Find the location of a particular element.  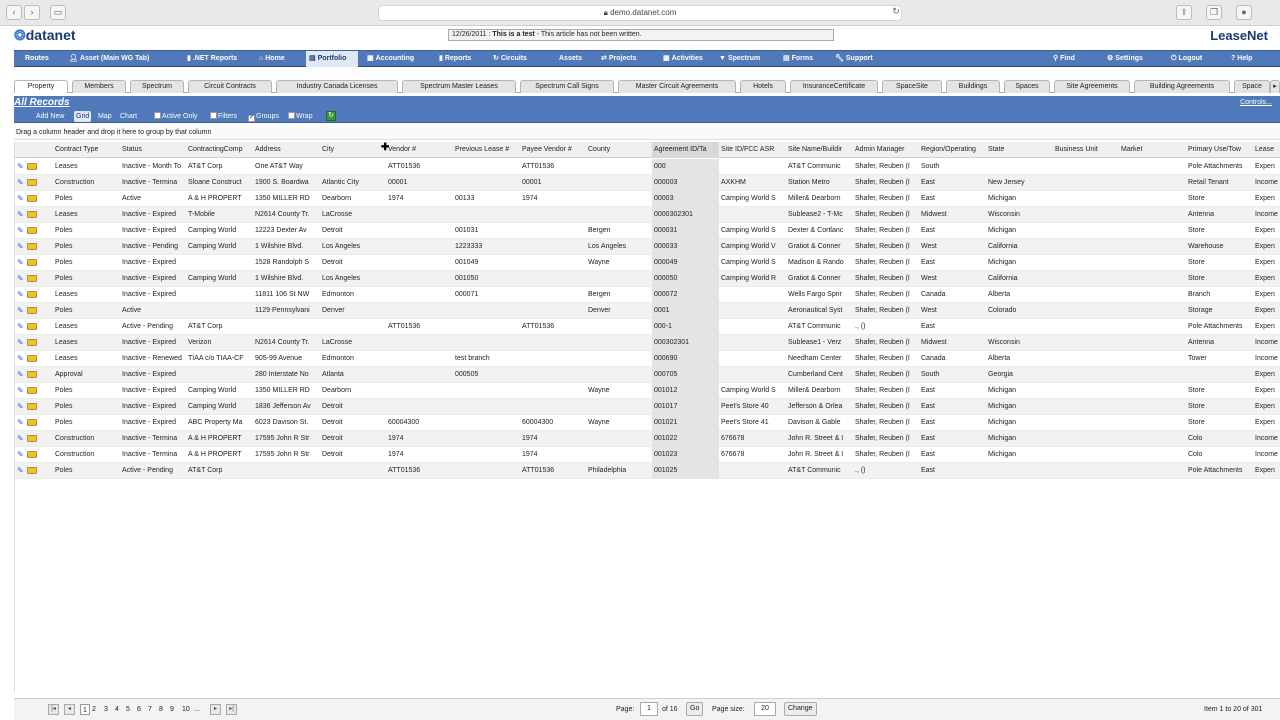

records-title: All Records is located at coordinates (42, 102).